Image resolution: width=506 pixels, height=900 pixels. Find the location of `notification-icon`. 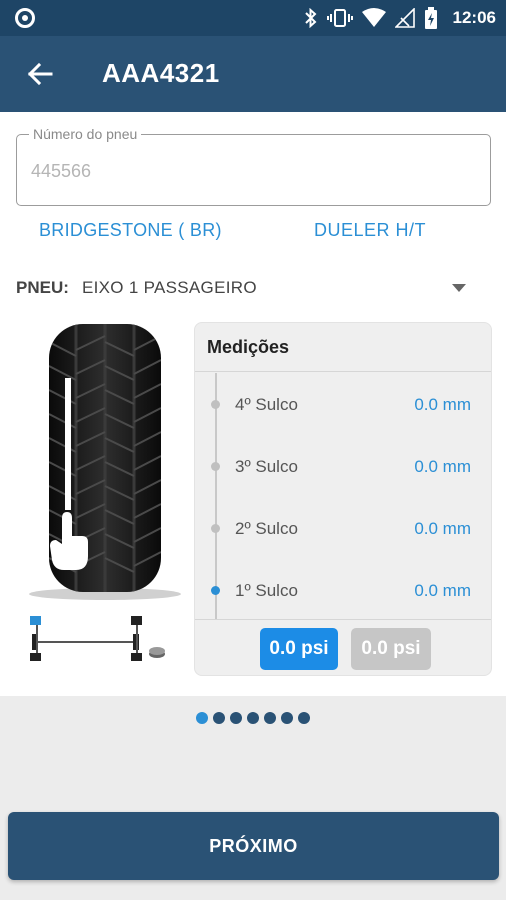

notification-icon is located at coordinates (25, 18).